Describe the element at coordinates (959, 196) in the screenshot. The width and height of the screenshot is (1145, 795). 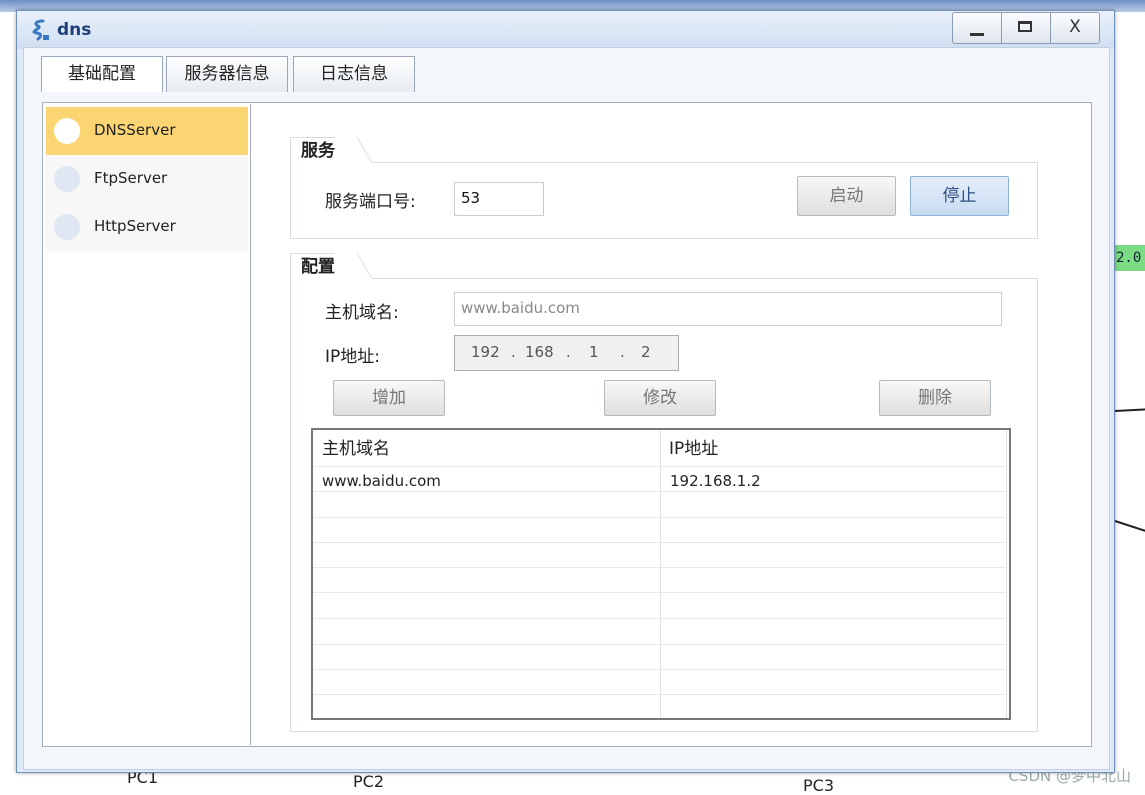
I see `stop-button: 停止` at that location.